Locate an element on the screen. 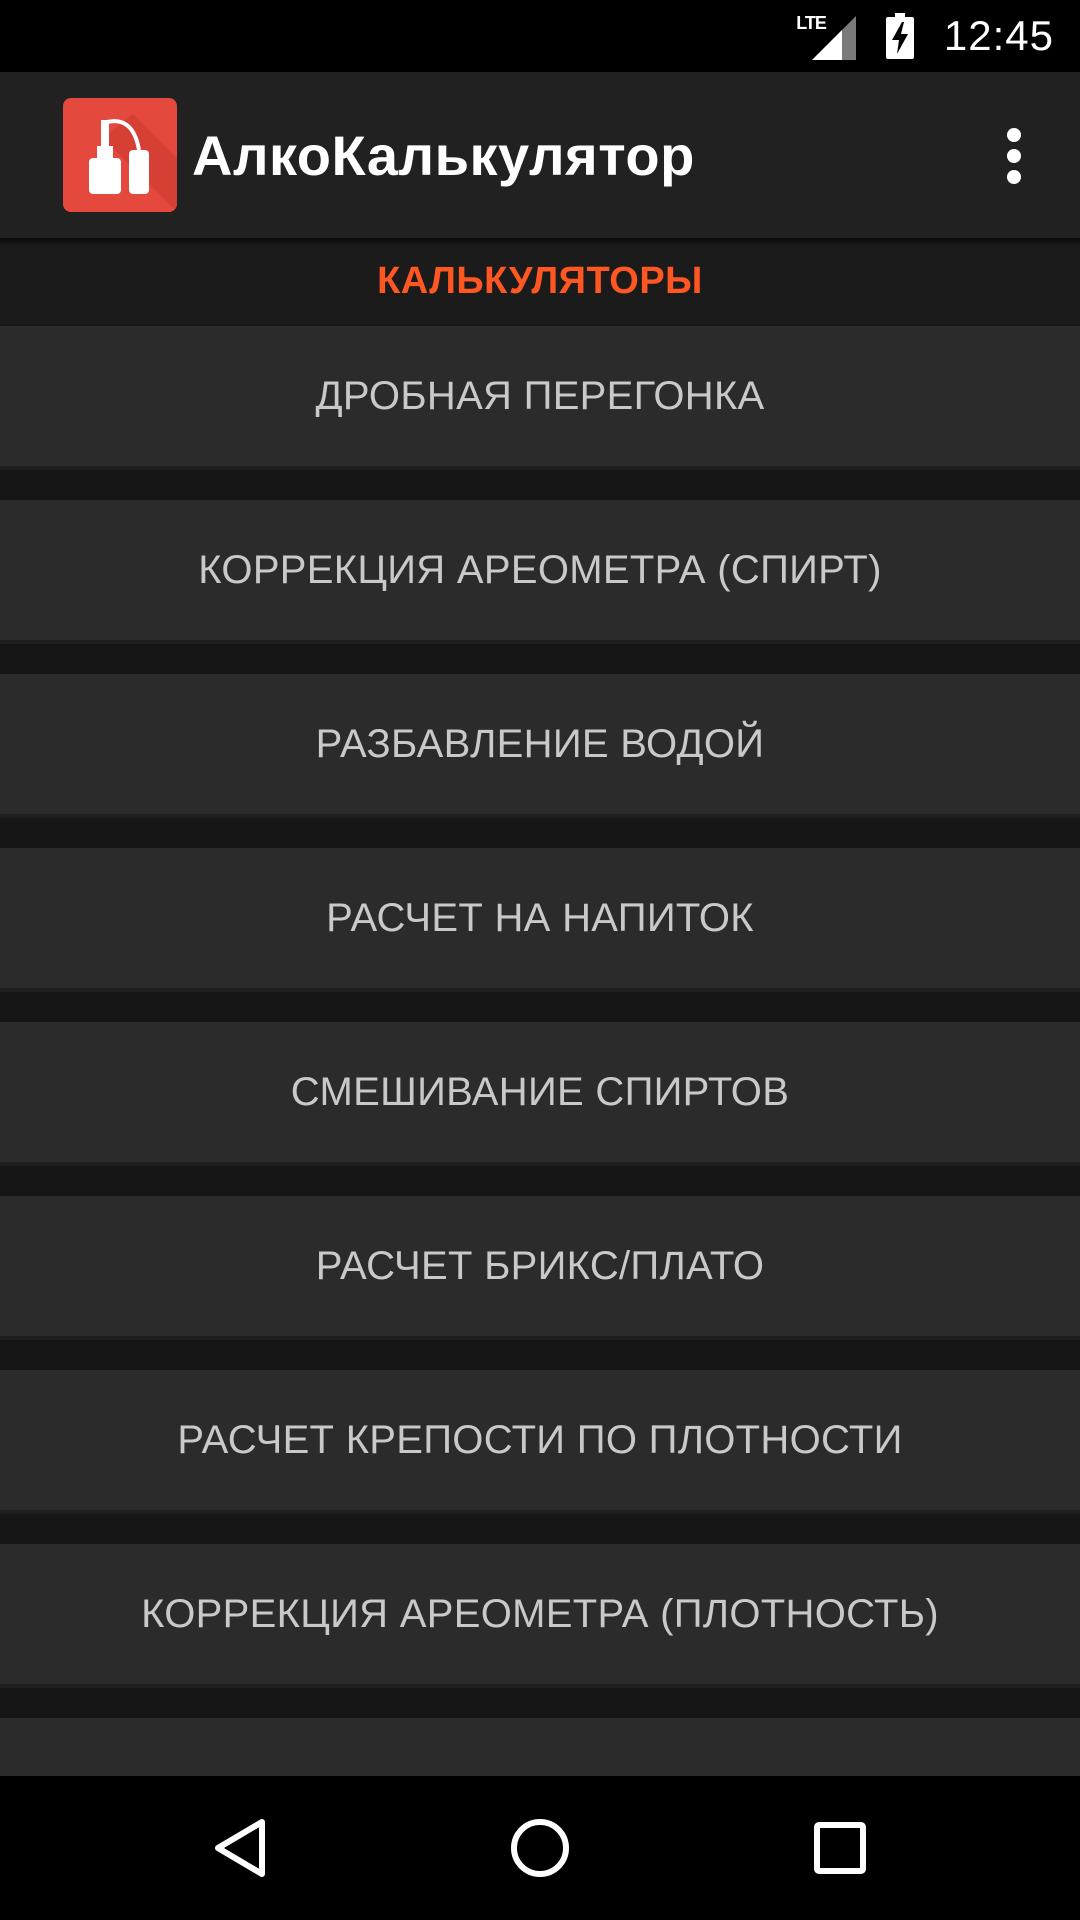  distiller-app-icon is located at coordinates (120, 155).